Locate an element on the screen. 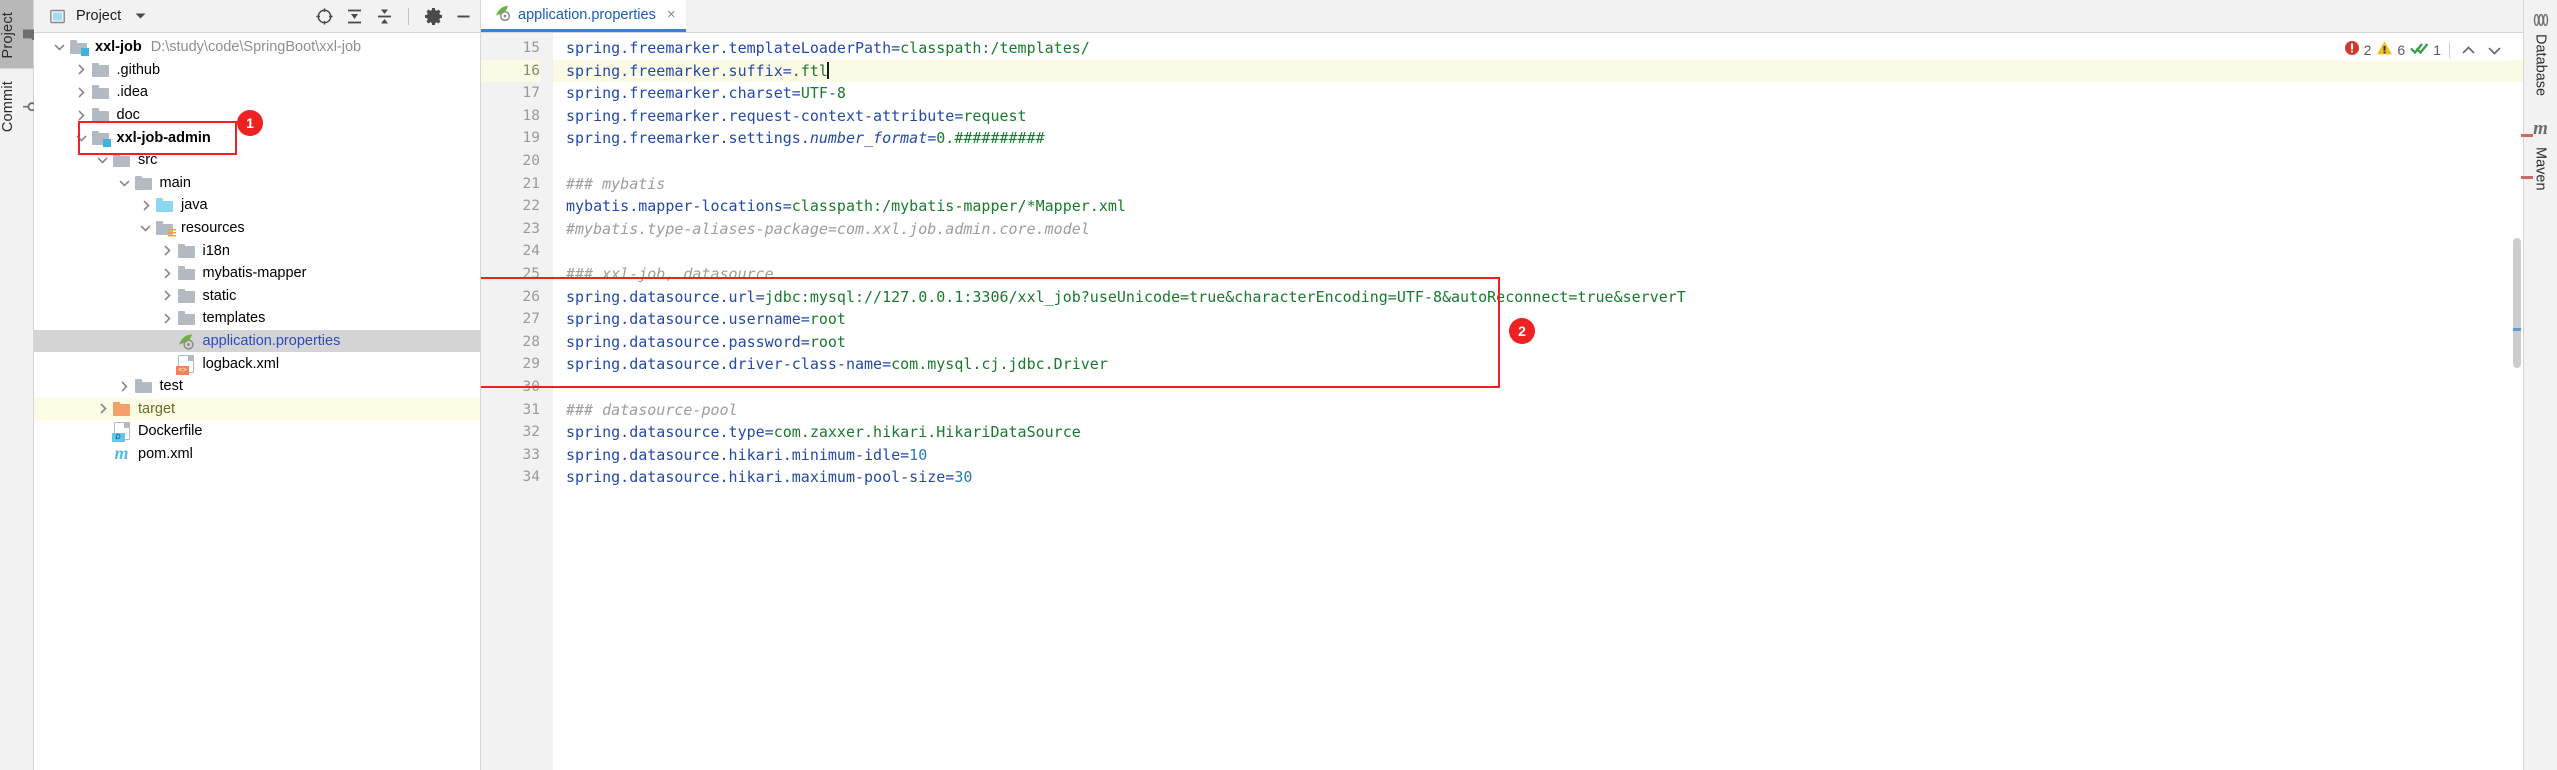  close-icon: × is located at coordinates (671, 14).